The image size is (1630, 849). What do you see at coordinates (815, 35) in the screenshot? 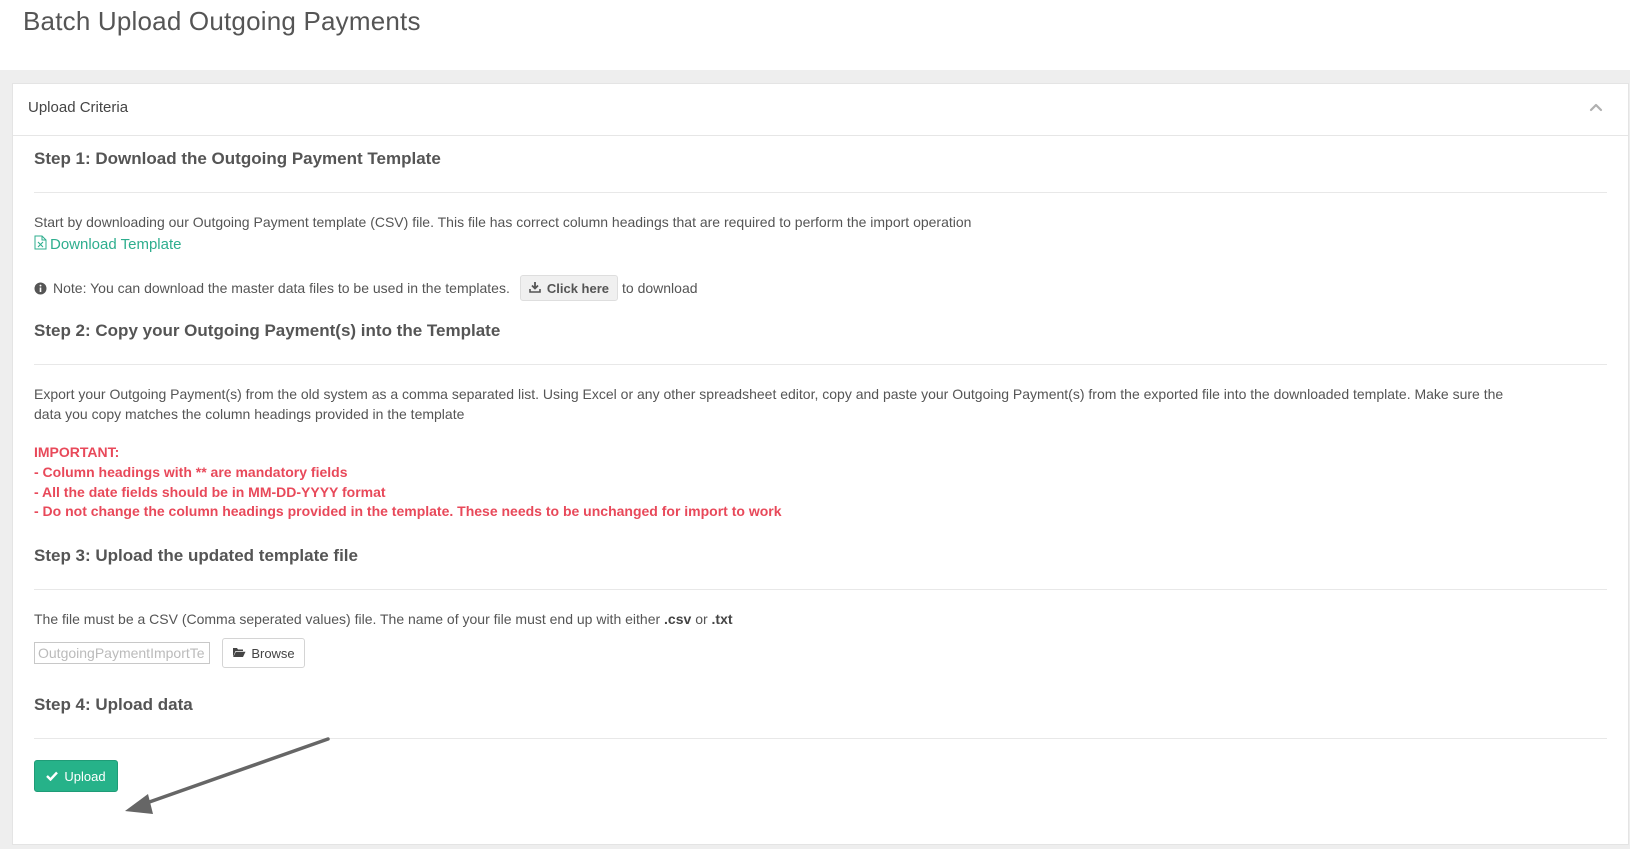
I see `page-header: Batch Upload Outgoing Payments` at bounding box center [815, 35].